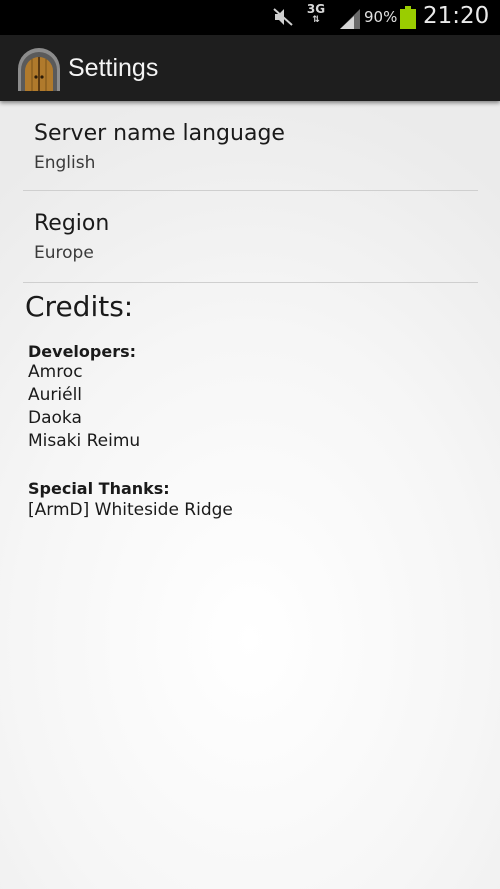 The height and width of the screenshot is (889, 500). Describe the element at coordinates (84, 441) in the screenshot. I see `developer-name: Misaki Reimu` at that location.